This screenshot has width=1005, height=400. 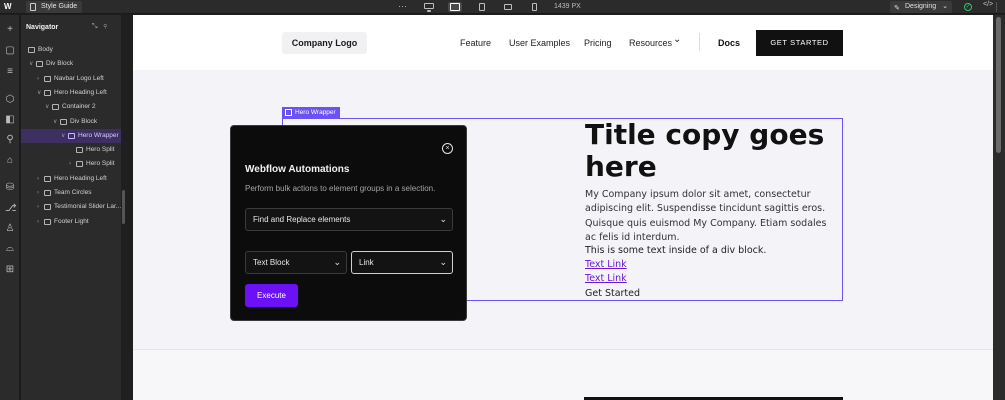 I want to click on webflow-logo: W, so click(x=9, y=7).